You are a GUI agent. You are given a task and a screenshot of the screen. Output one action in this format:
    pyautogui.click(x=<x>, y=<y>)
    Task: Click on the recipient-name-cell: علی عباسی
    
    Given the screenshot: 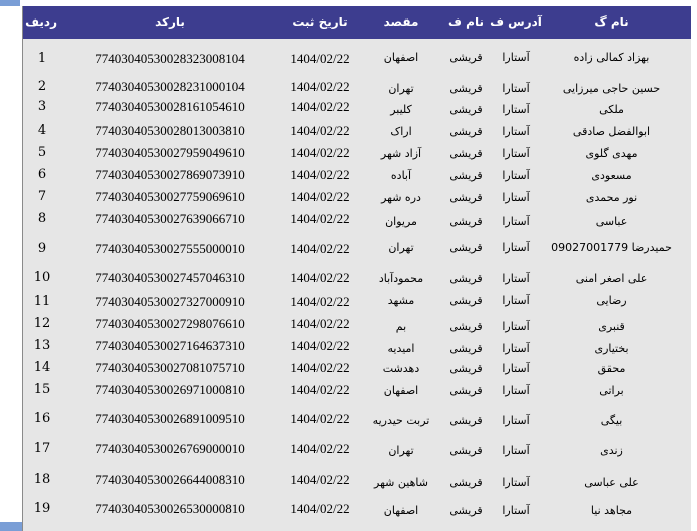 What is the action you would take?
    pyautogui.click(x=611, y=482)
    